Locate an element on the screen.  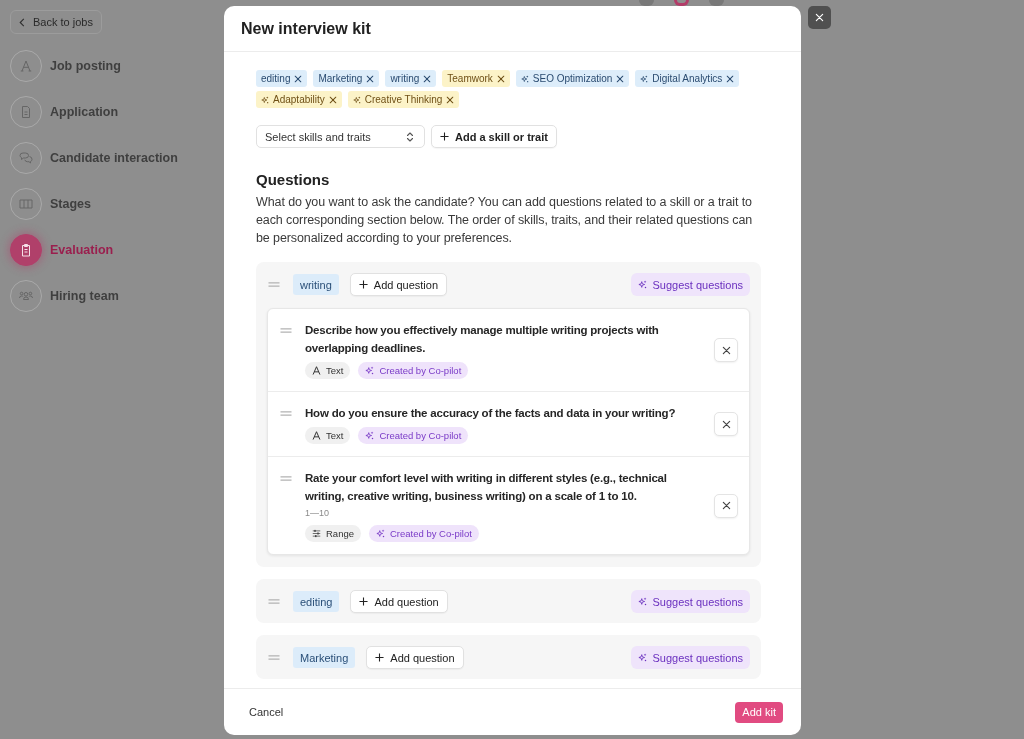
tag-label: editing is located at coordinates (276, 78).